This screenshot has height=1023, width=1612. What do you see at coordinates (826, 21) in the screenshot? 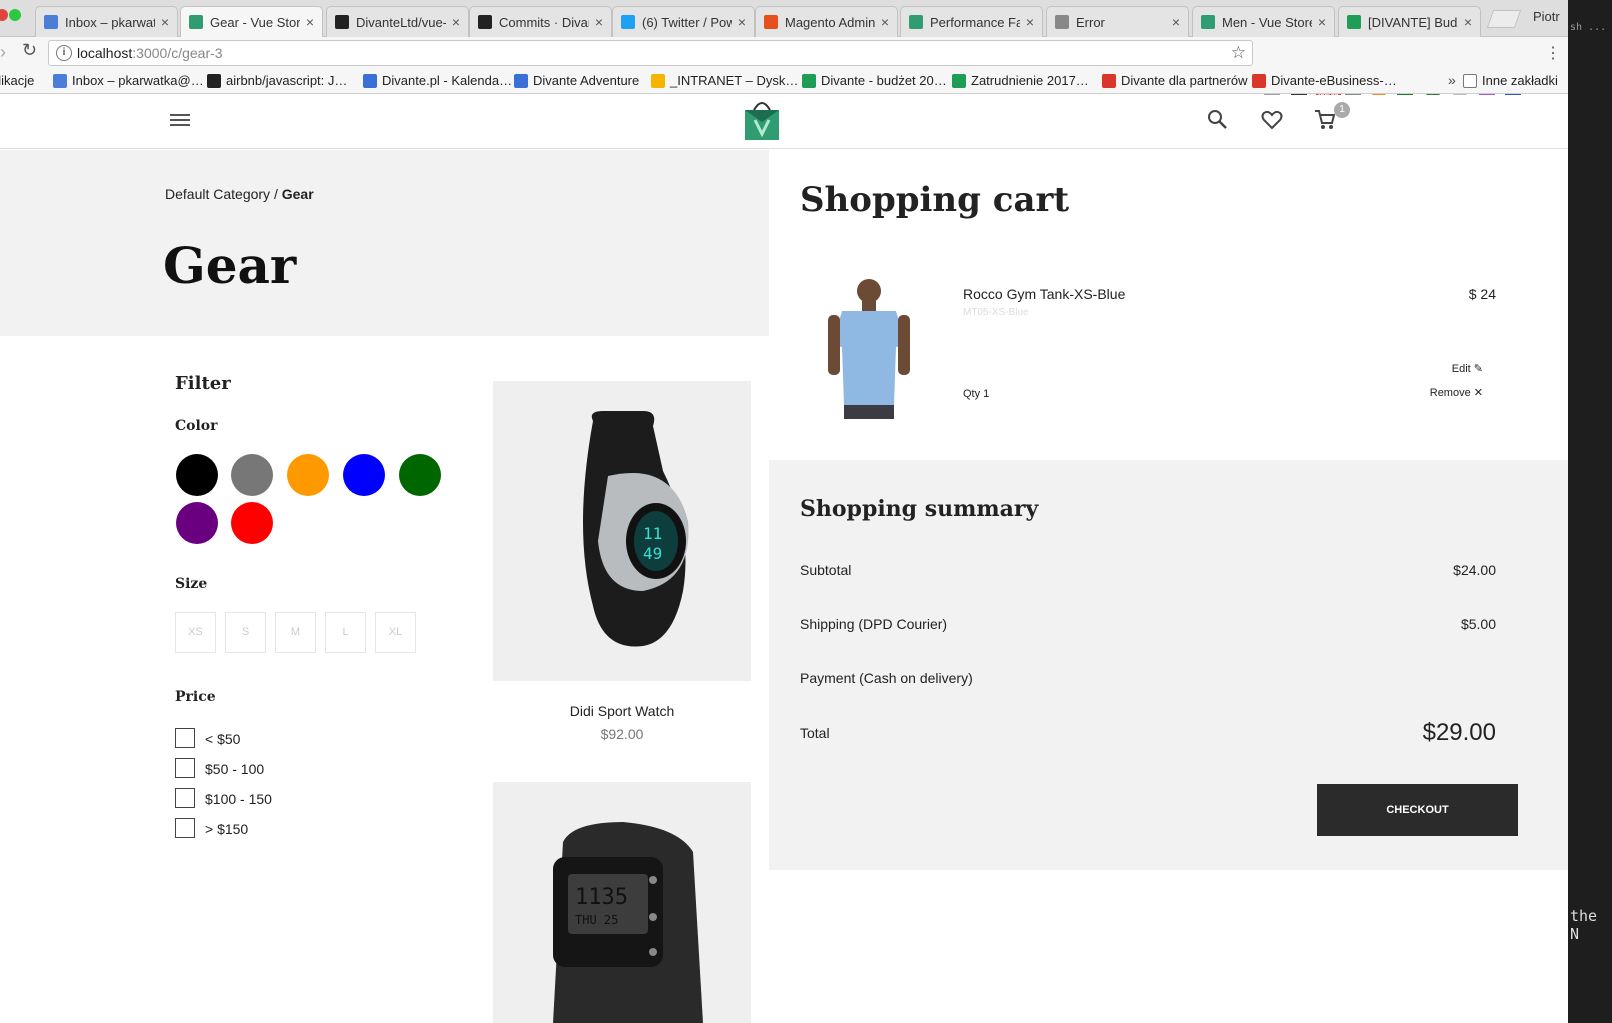
I see `browser-tab: Magento Admin ×` at bounding box center [826, 21].